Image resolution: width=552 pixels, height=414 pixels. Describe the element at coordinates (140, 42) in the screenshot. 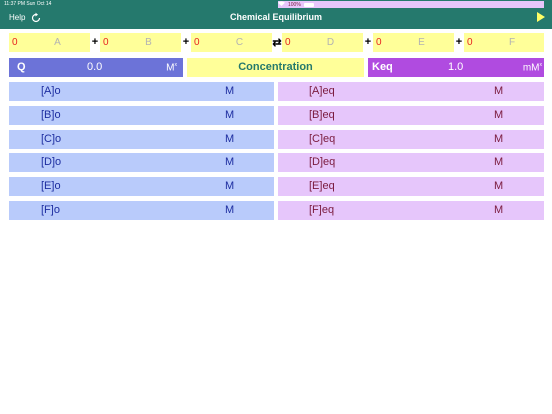

I see `reactant-b-field: 0 B` at that location.